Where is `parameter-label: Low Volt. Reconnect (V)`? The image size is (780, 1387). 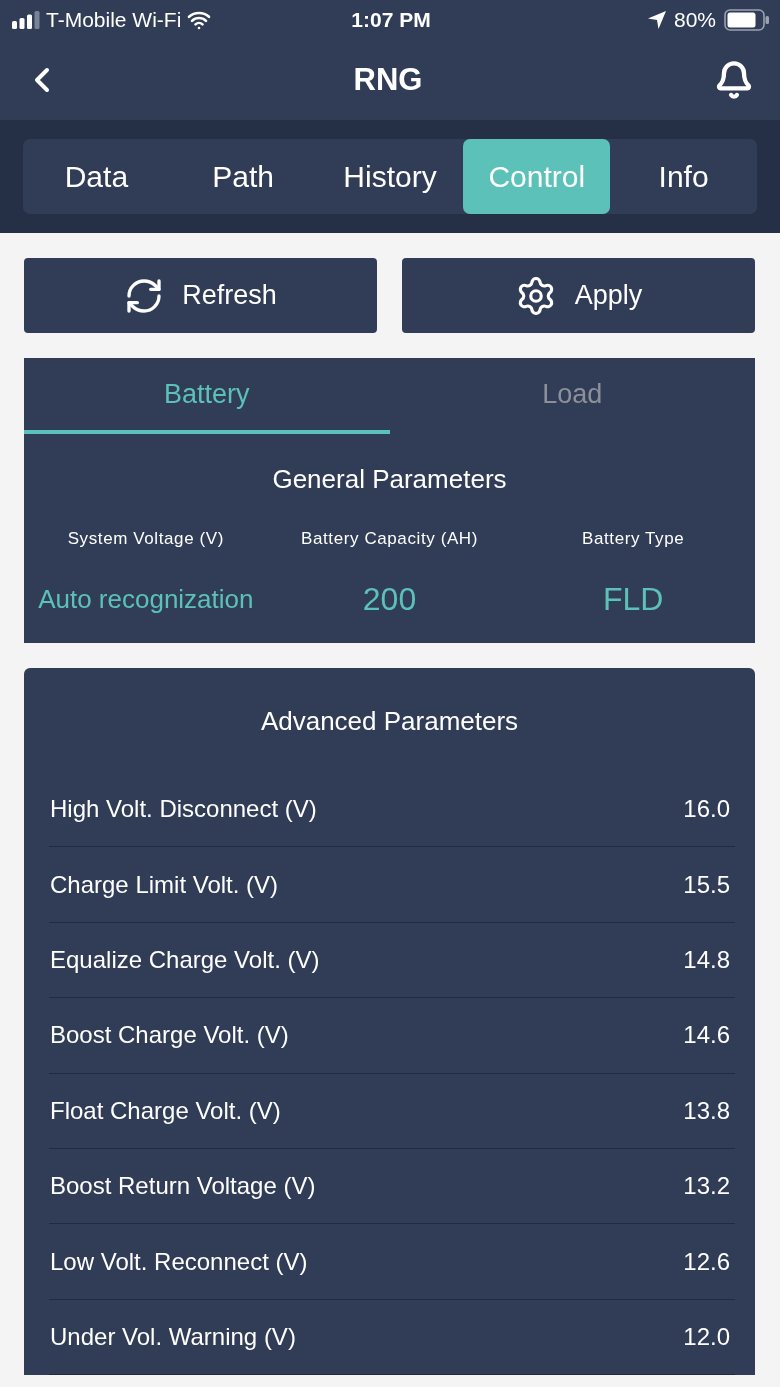
parameter-label: Low Volt. Reconnect (V) is located at coordinates (179, 1261).